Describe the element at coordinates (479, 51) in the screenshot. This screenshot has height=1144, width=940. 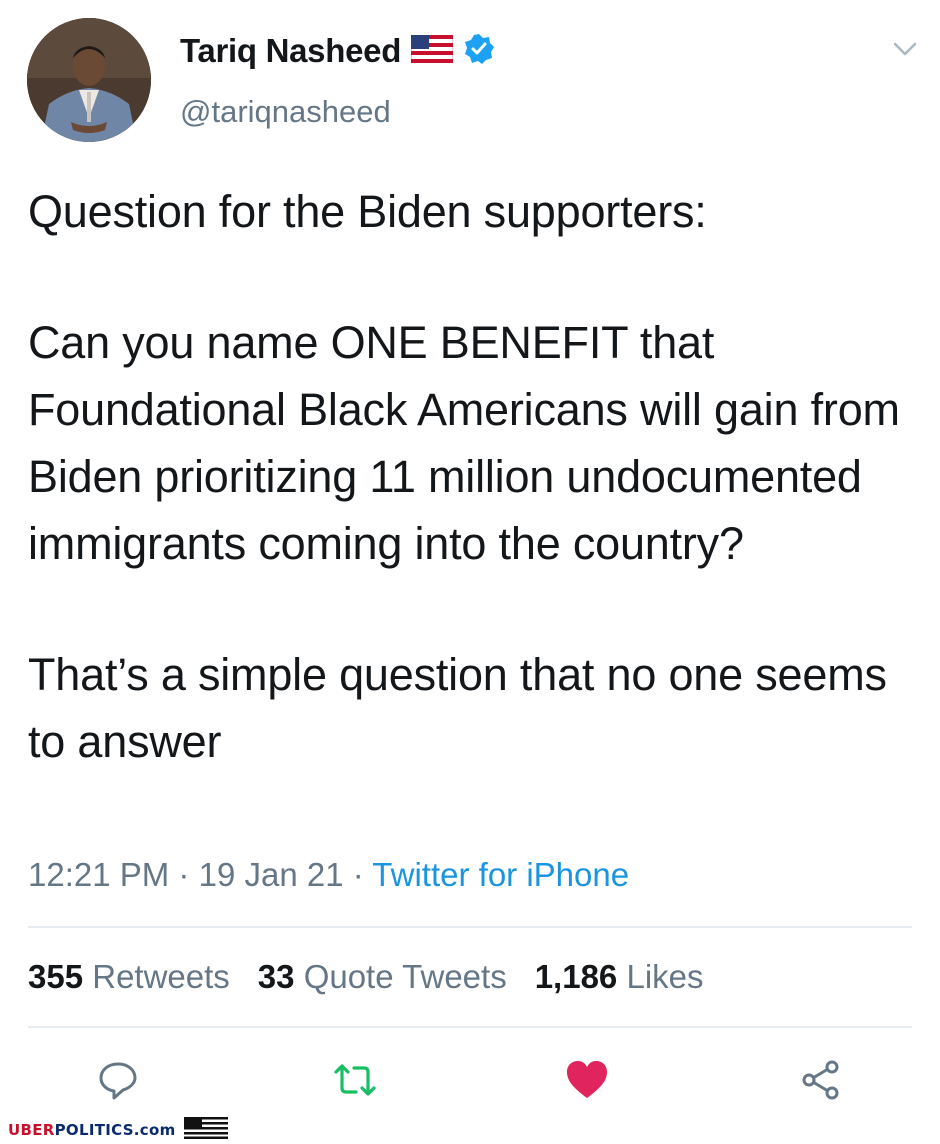
I see `verified-icon` at that location.